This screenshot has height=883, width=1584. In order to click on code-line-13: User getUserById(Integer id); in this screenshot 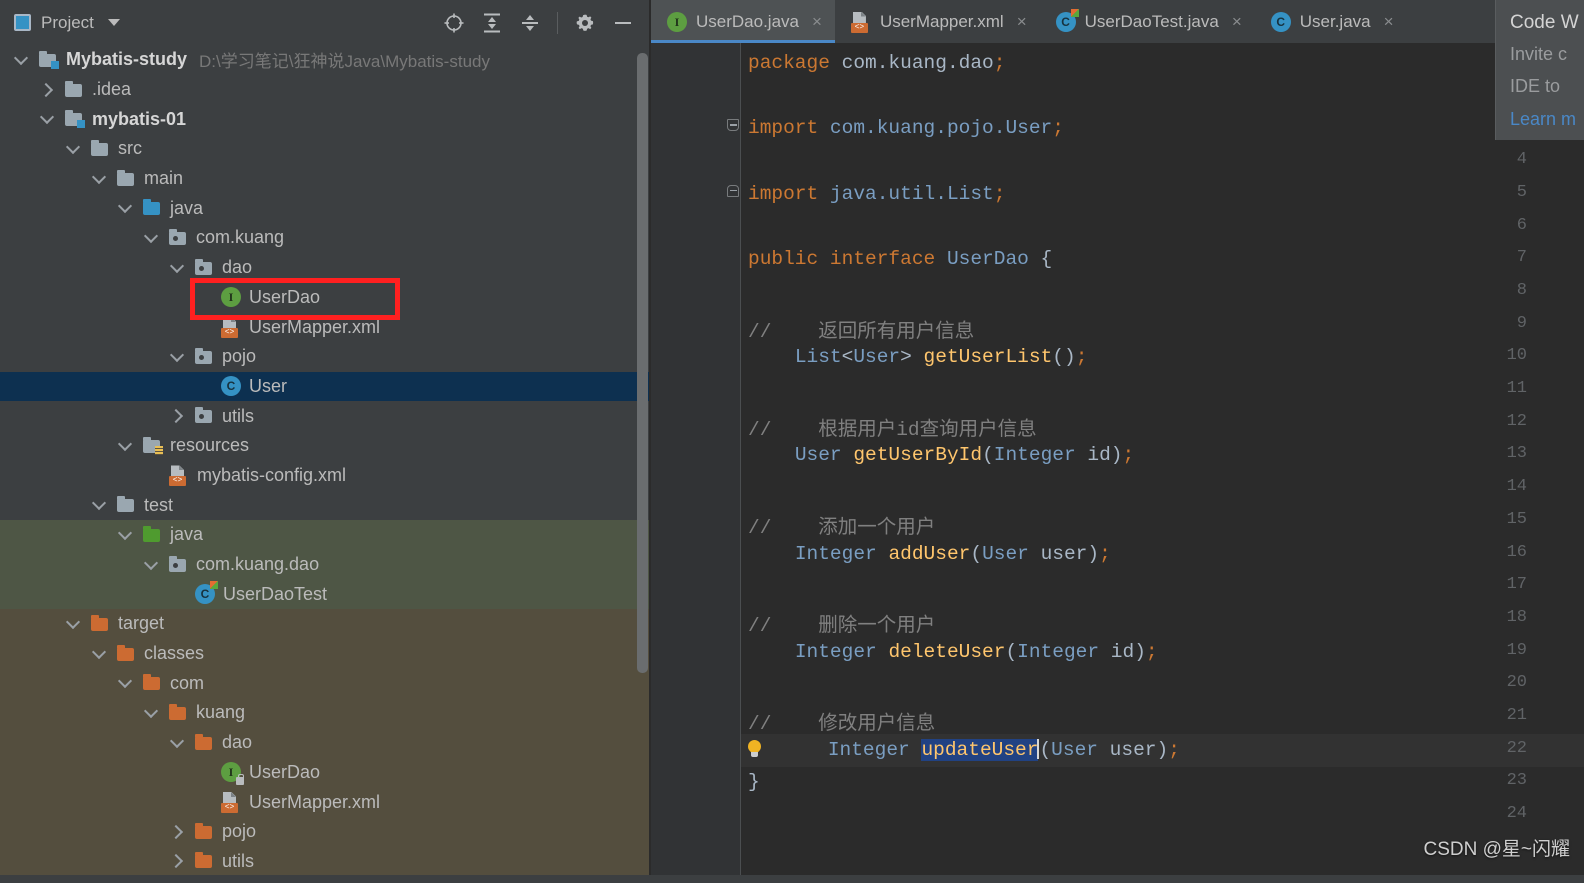, I will do `click(941, 455)`.